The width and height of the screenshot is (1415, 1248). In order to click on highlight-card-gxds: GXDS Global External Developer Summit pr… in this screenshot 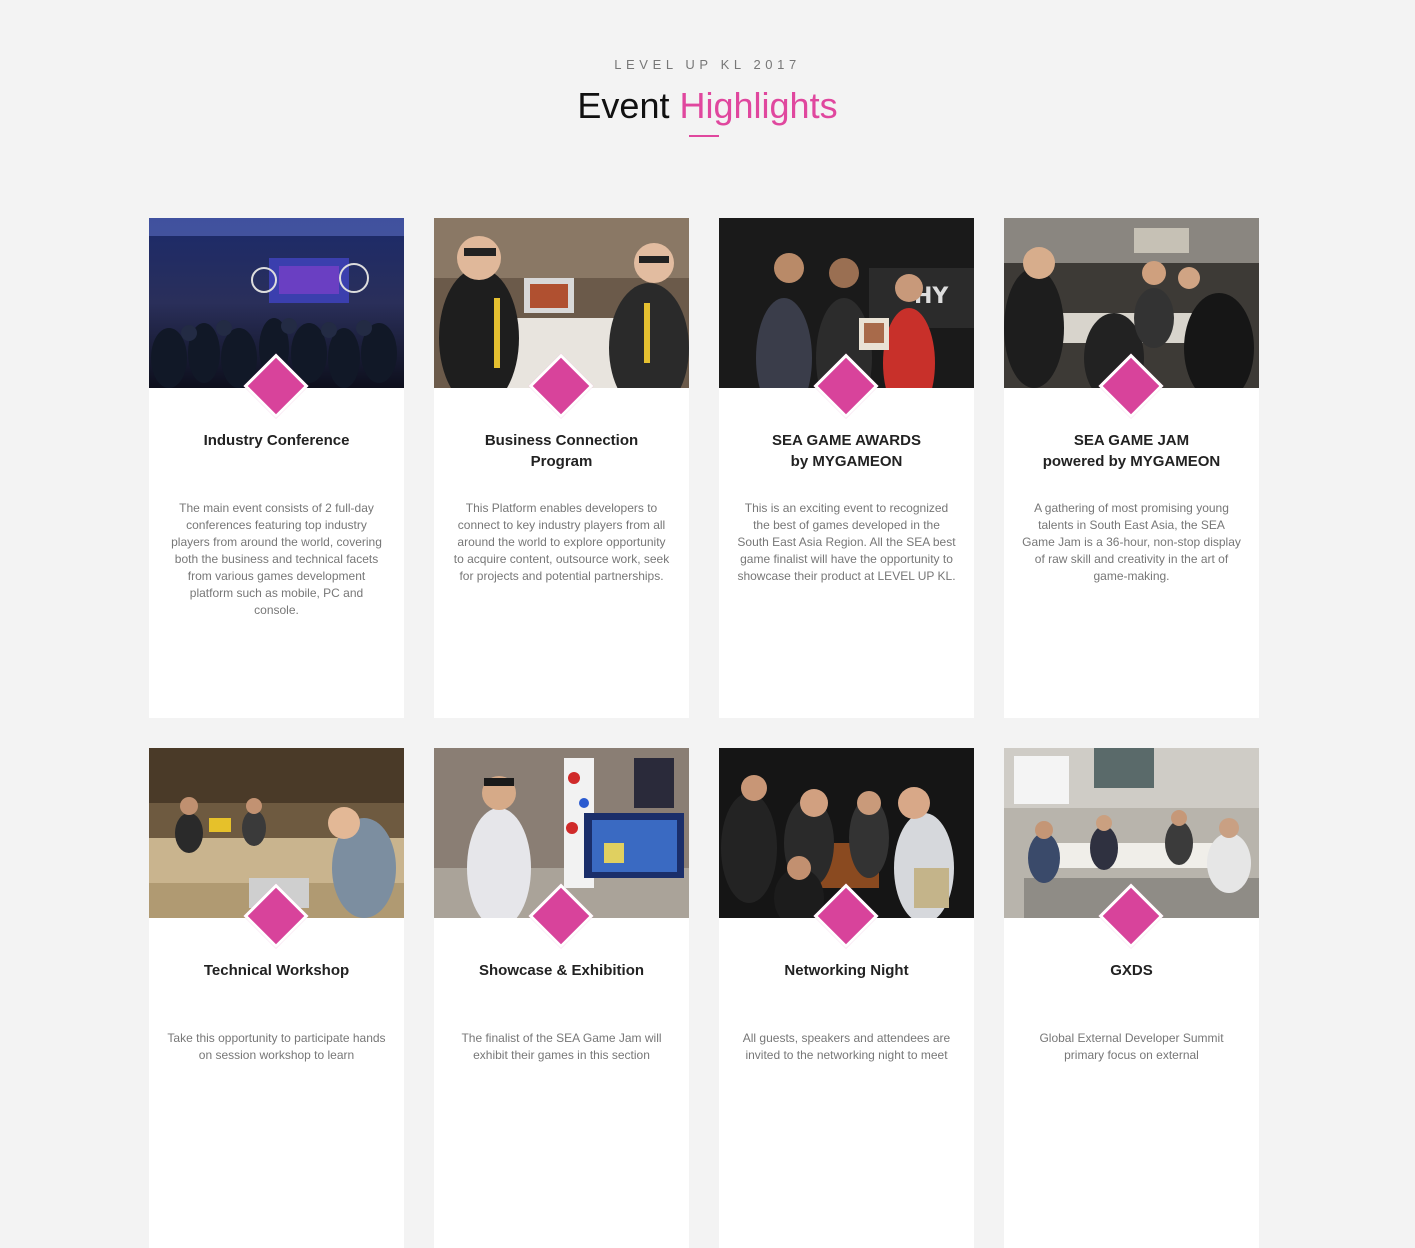, I will do `click(1131, 998)`.